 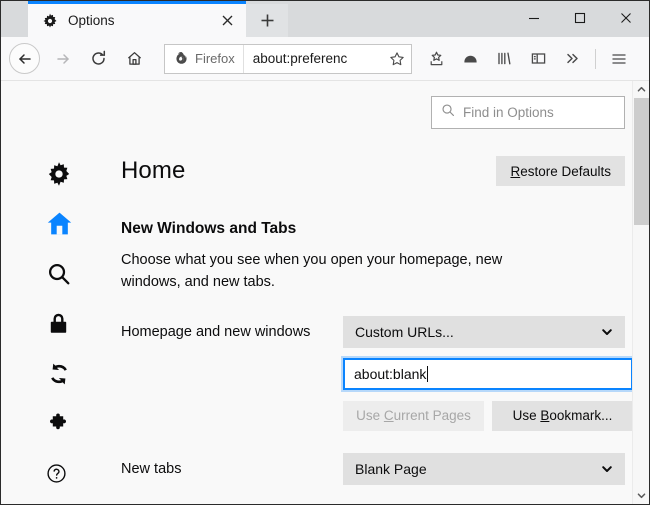 I want to click on close-tab-icon, so click(x=227, y=21).